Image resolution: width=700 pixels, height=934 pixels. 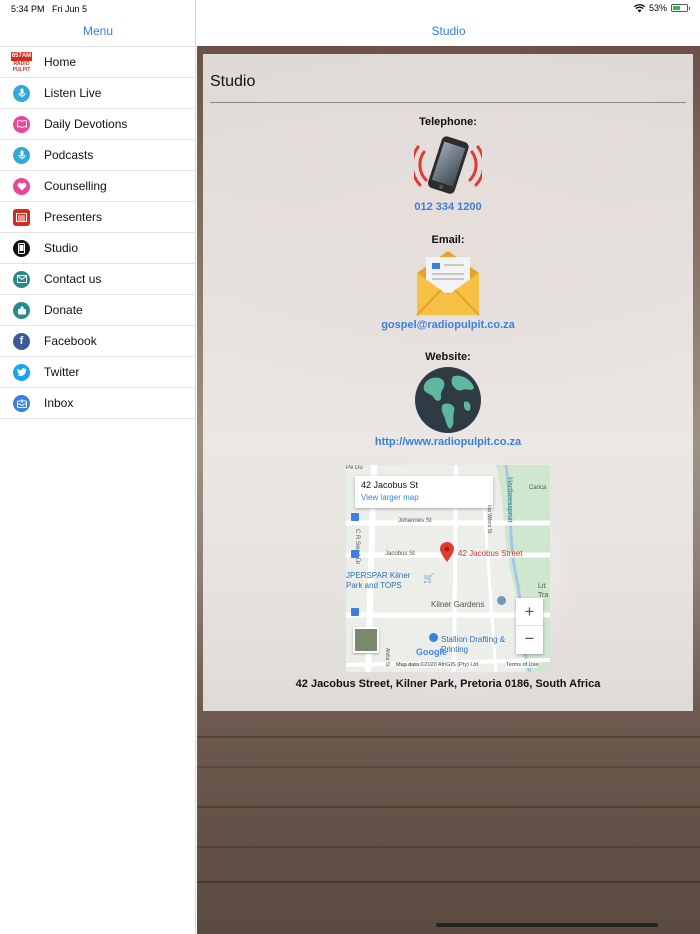 I want to click on sidebar-item-contact-us: Contact us, so click(x=98, y=279).